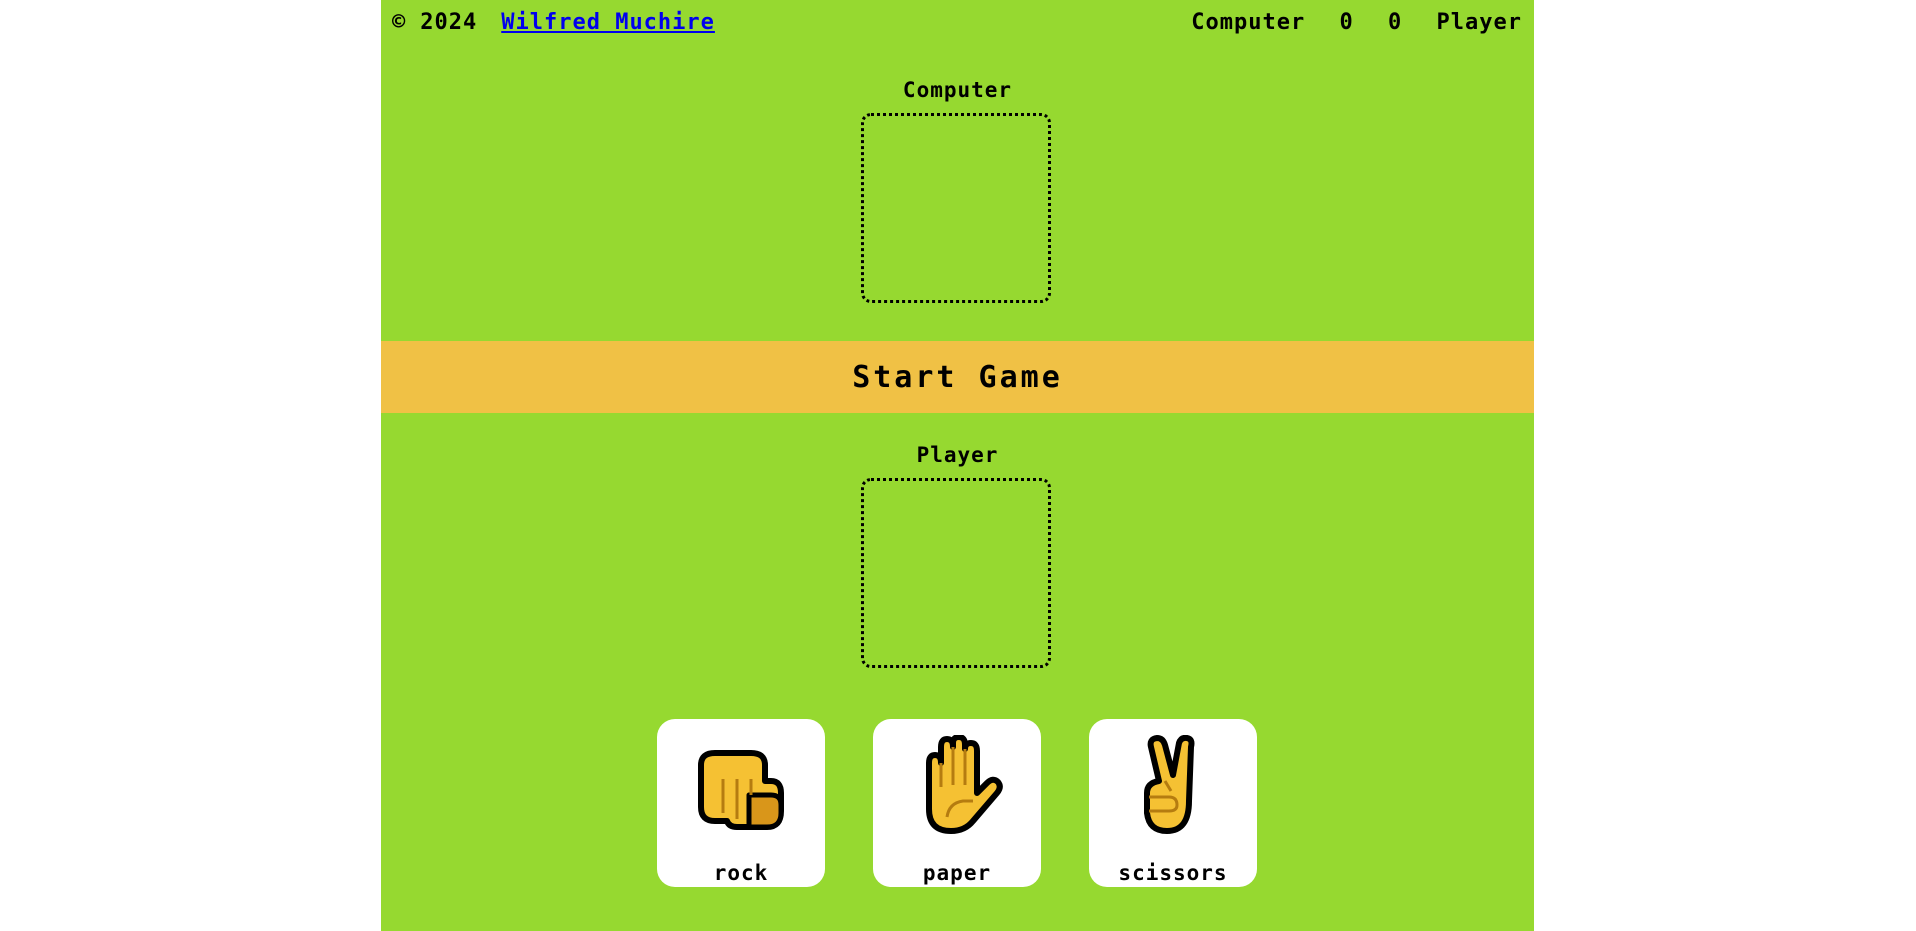  Describe the element at coordinates (1248, 22) in the screenshot. I see `scoreboard-computer-label: Computer` at that location.